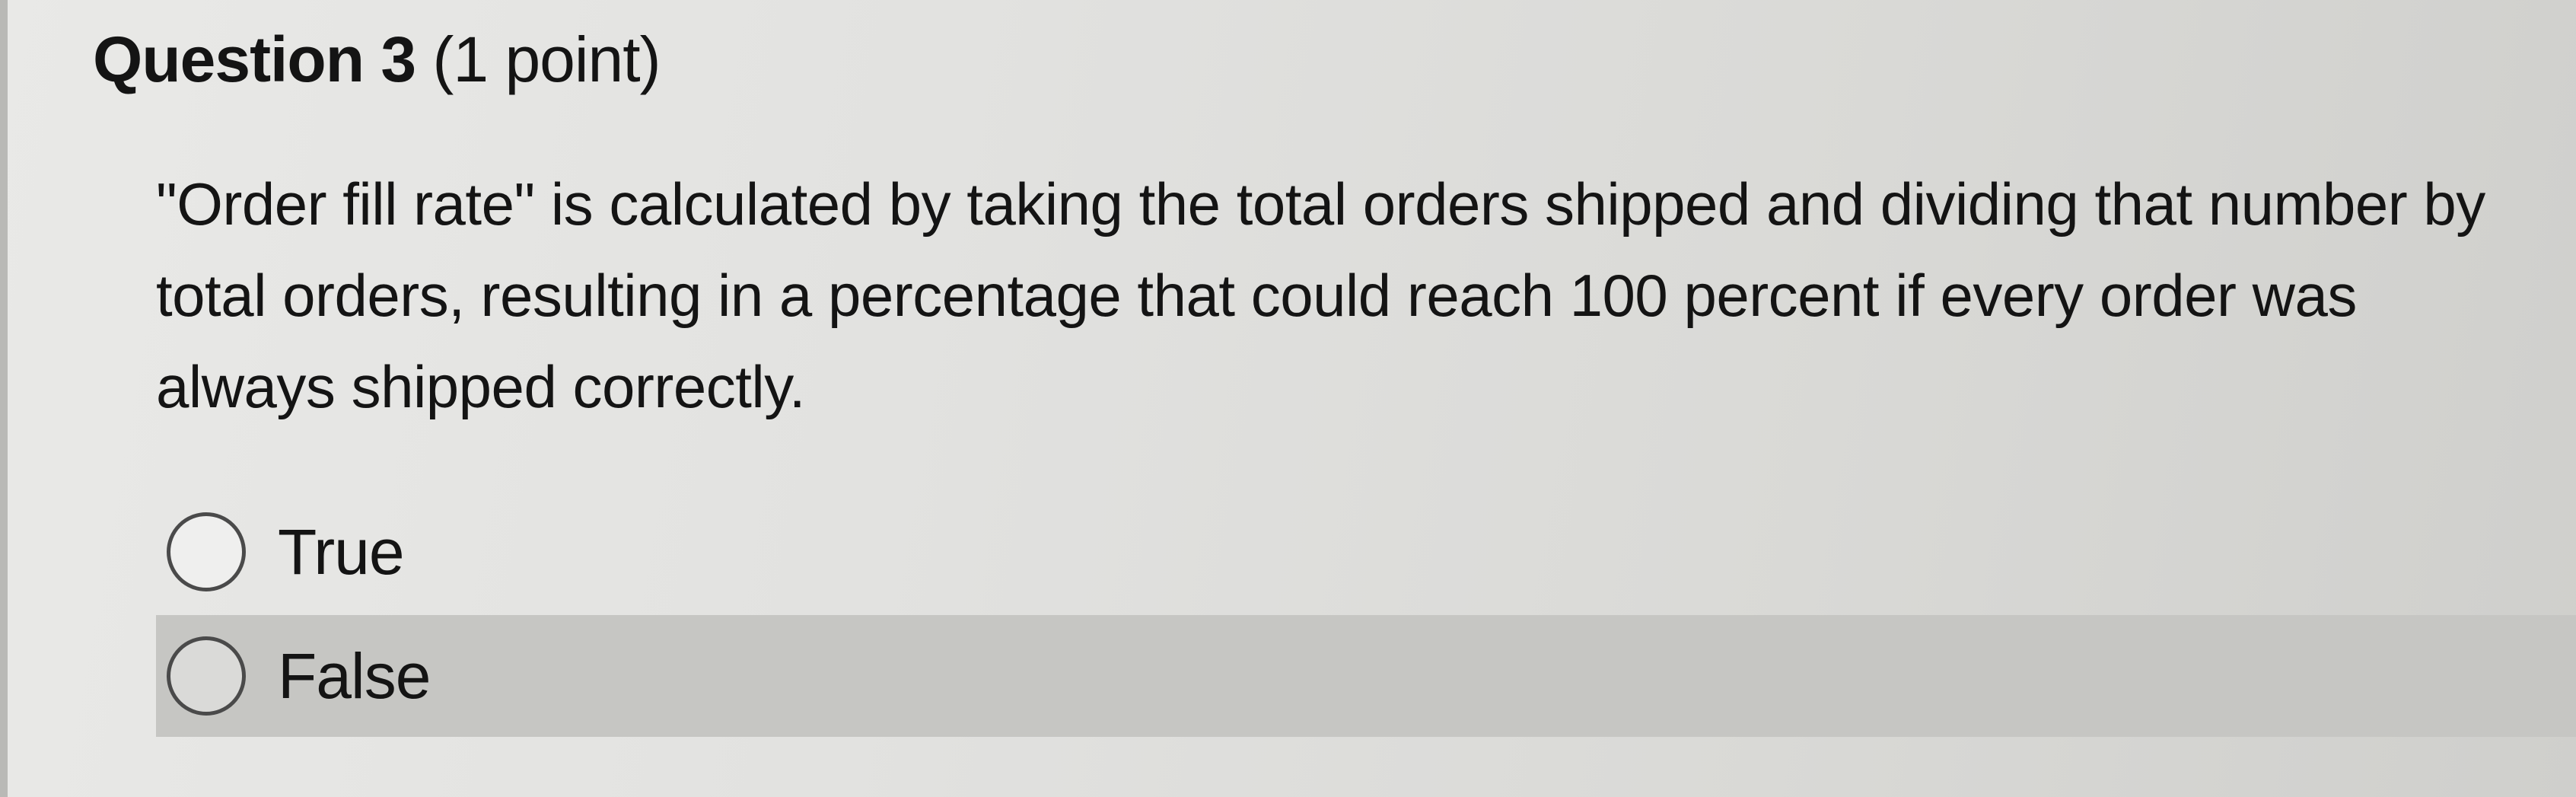 The height and width of the screenshot is (797, 2576). What do you see at coordinates (207, 551) in the screenshot?
I see `radio-button-true` at bounding box center [207, 551].